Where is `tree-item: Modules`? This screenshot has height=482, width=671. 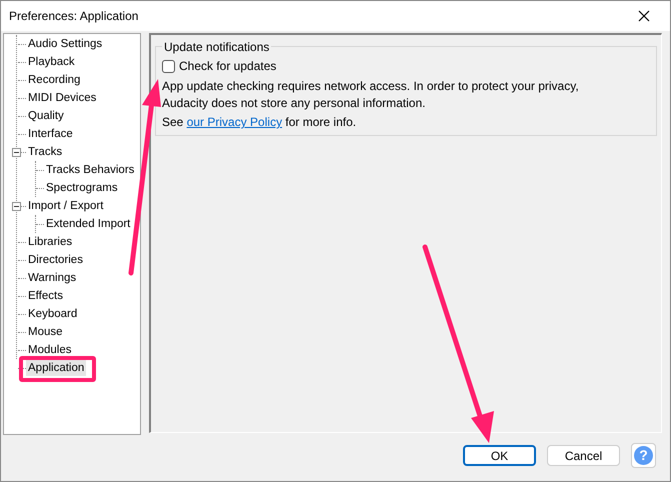 tree-item: Modules is located at coordinates (50, 350).